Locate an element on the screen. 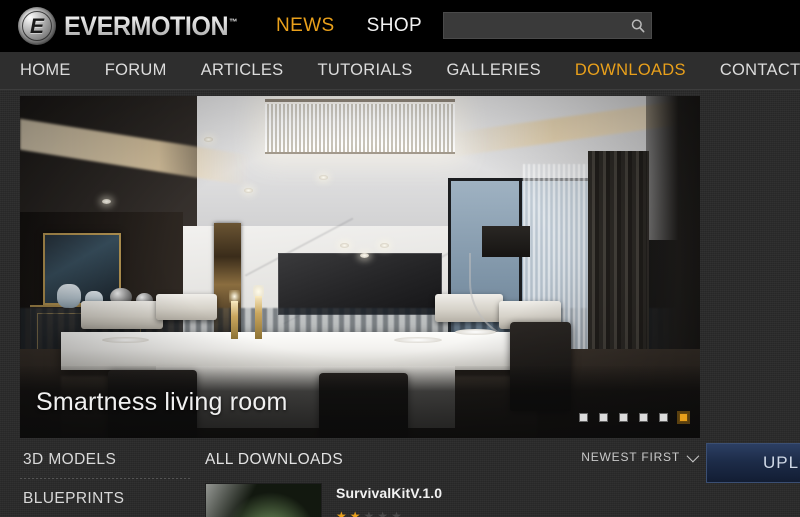 The width and height of the screenshot is (800, 517). sort-dropdown: NEWEST FIRST is located at coordinates (640, 456).